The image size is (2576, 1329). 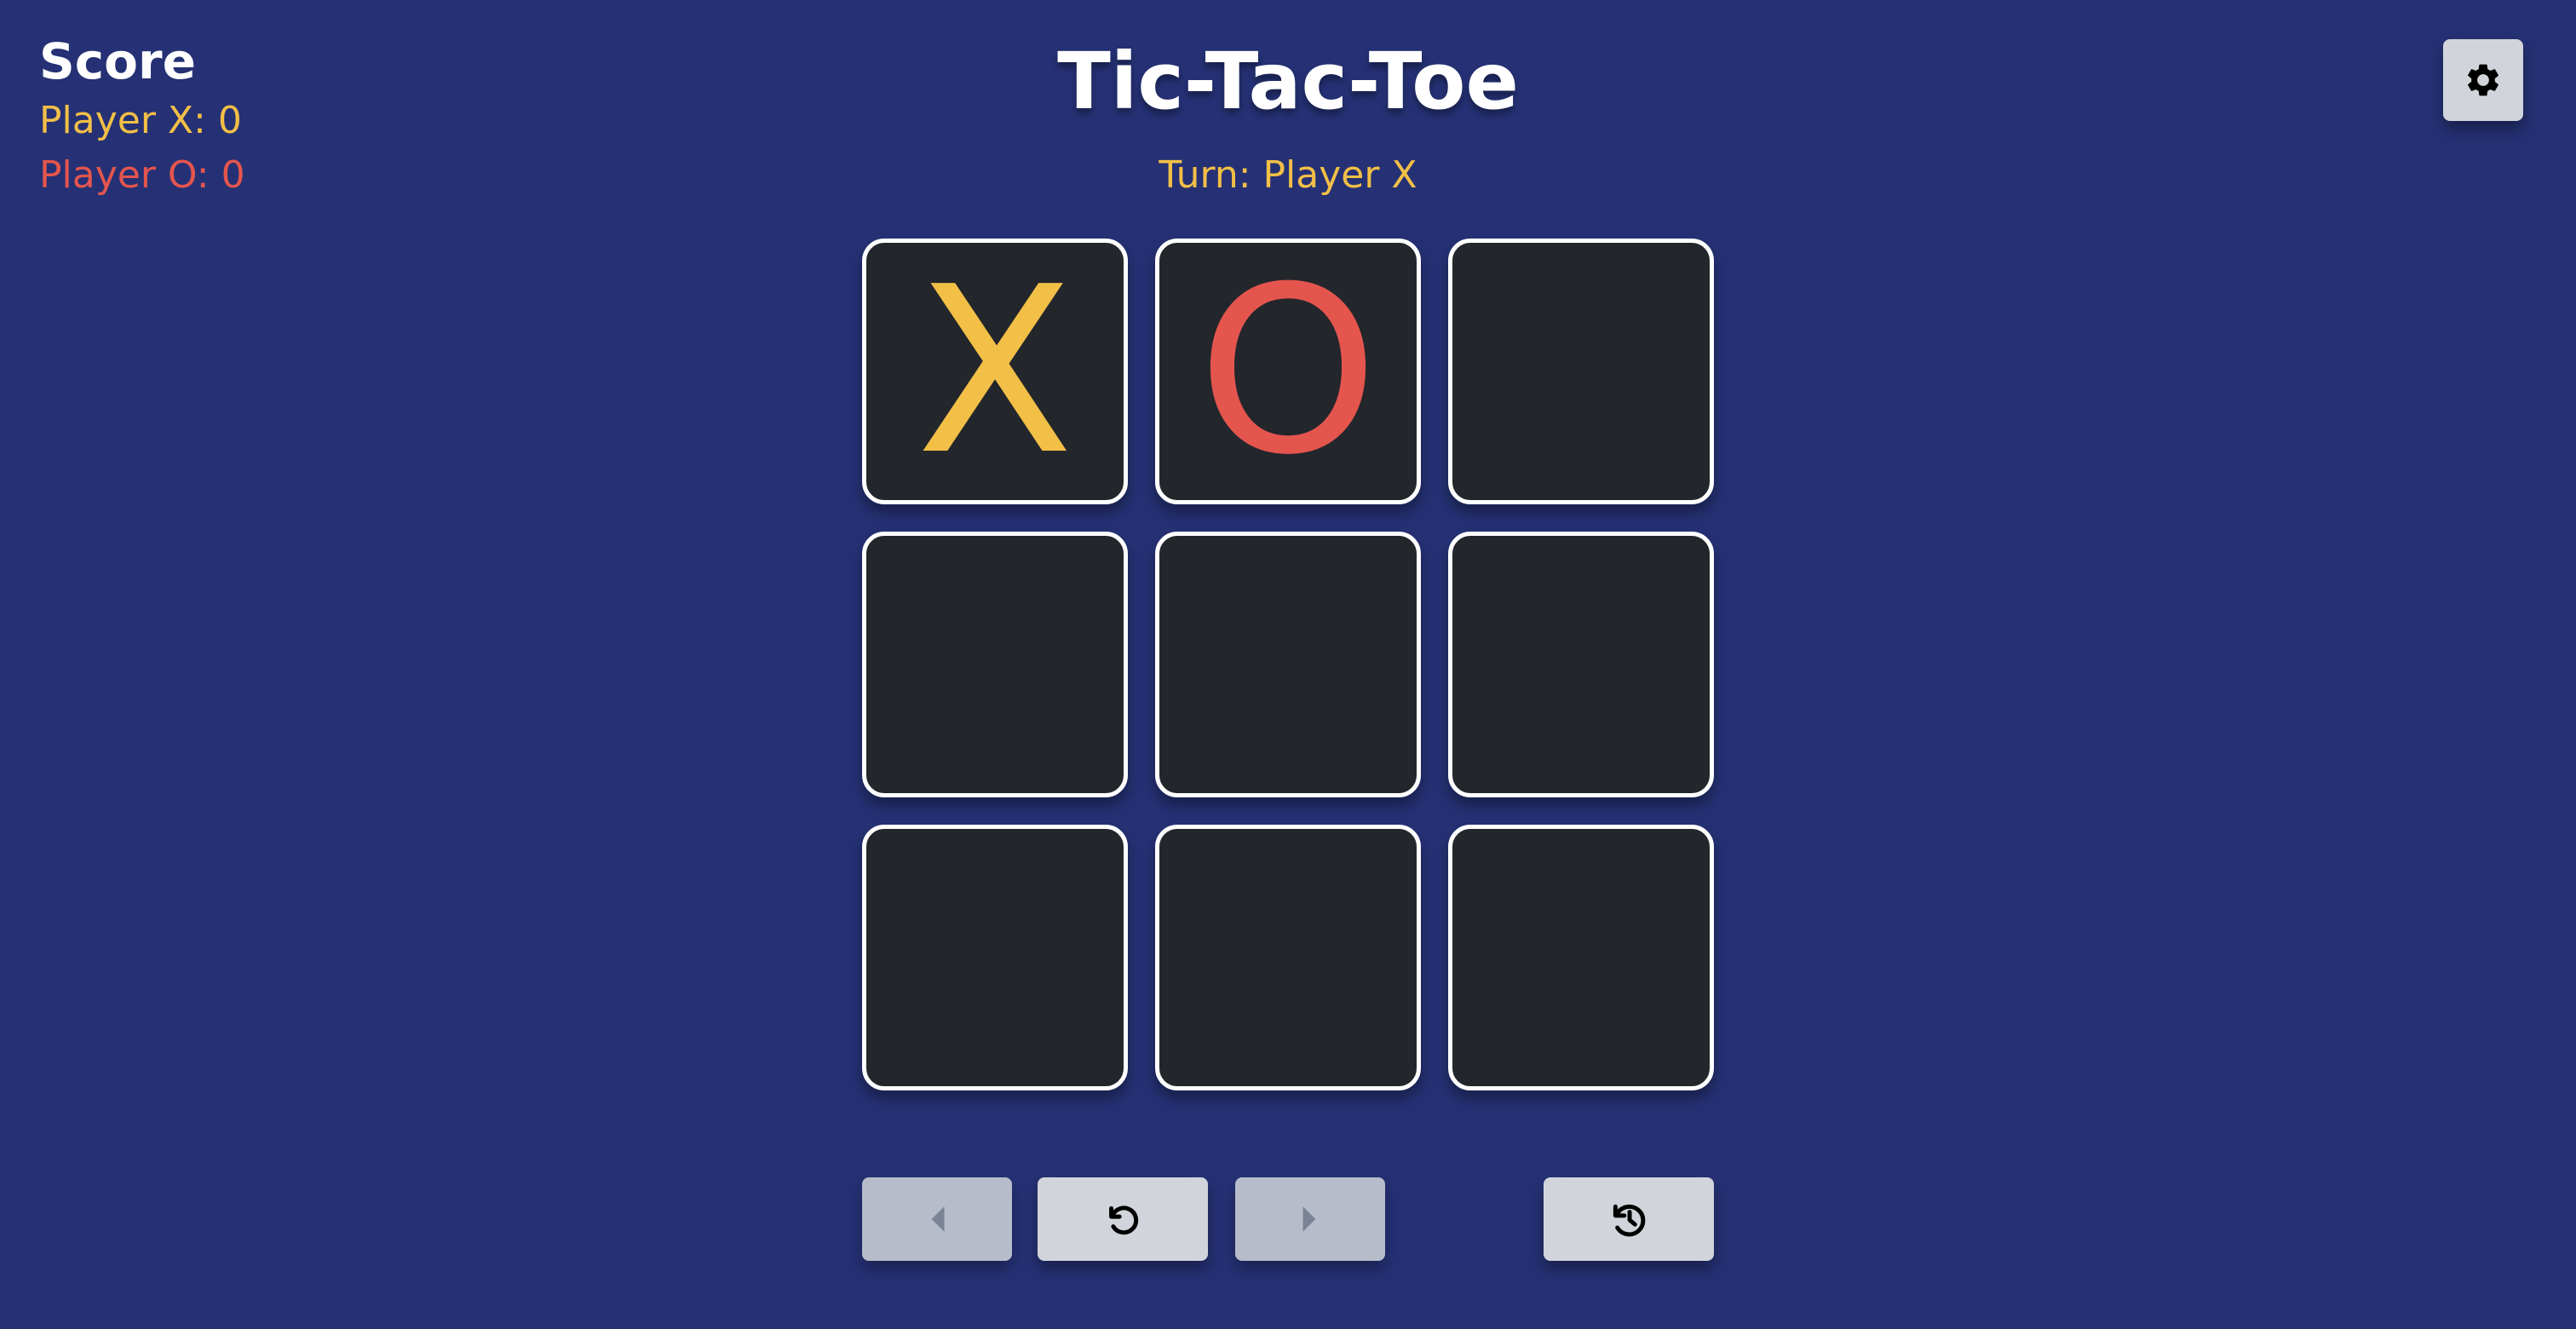 What do you see at coordinates (1288, 81) in the screenshot?
I see `page-title: Tic-Tac-Toe` at bounding box center [1288, 81].